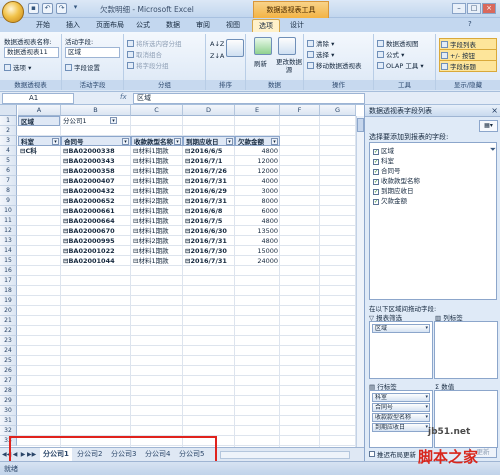 The width and height of the screenshot is (500, 475). I want to click on move-pivot-button: 移动数据透视表, so click(334, 65).